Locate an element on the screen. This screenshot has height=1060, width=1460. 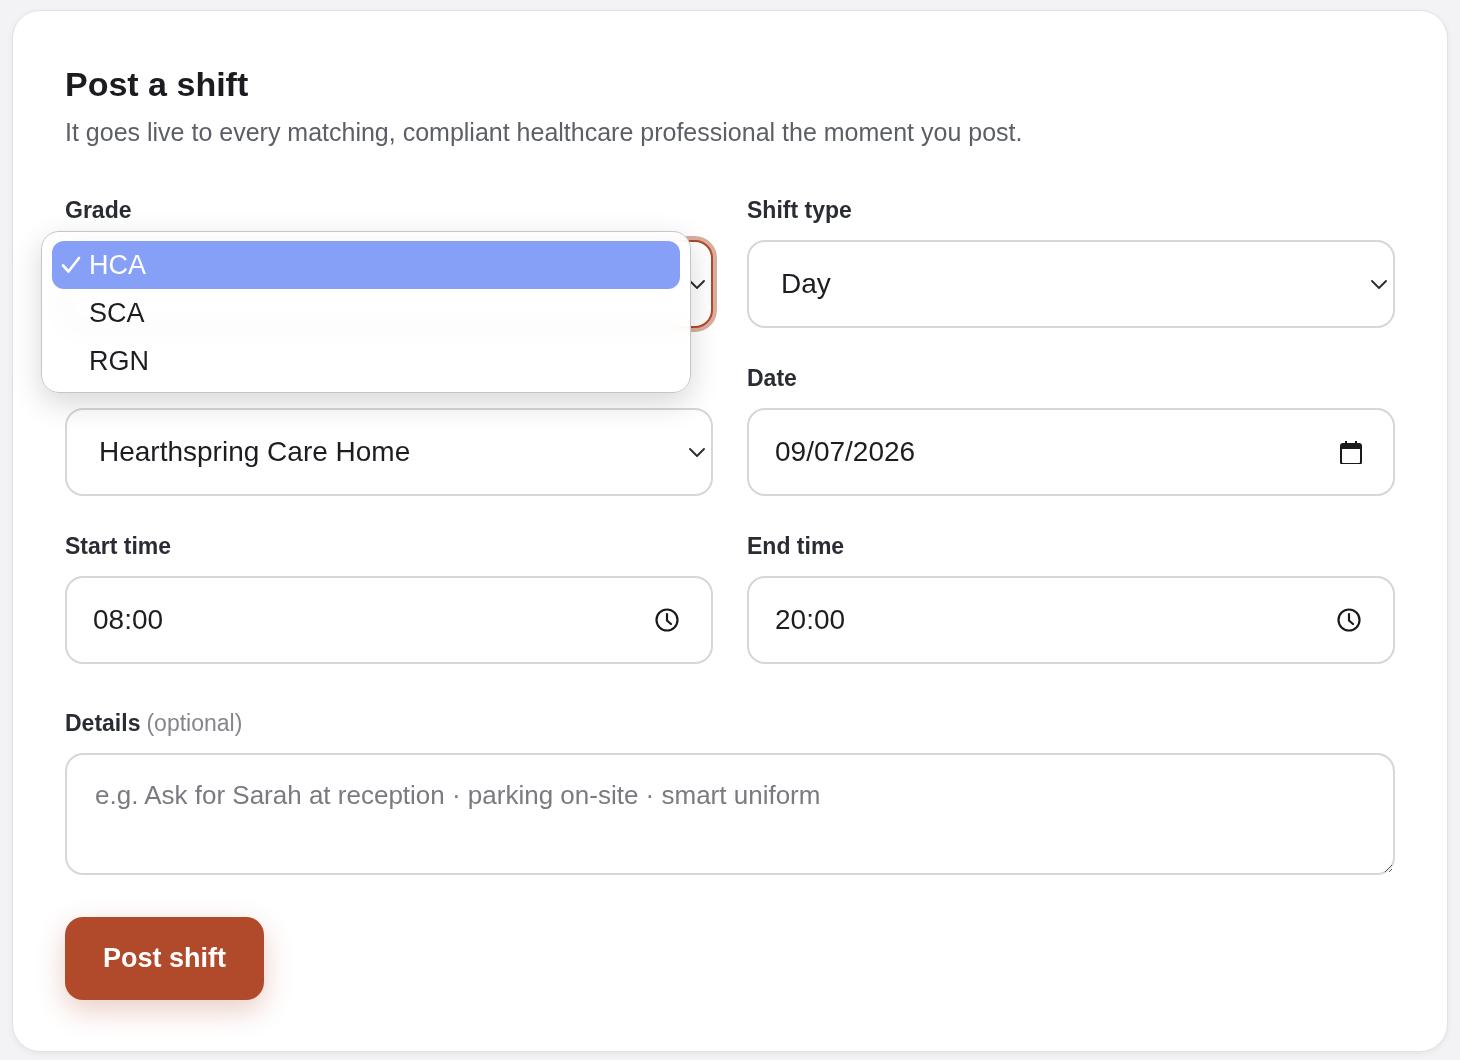
form-title: Post a shift is located at coordinates (157, 84).